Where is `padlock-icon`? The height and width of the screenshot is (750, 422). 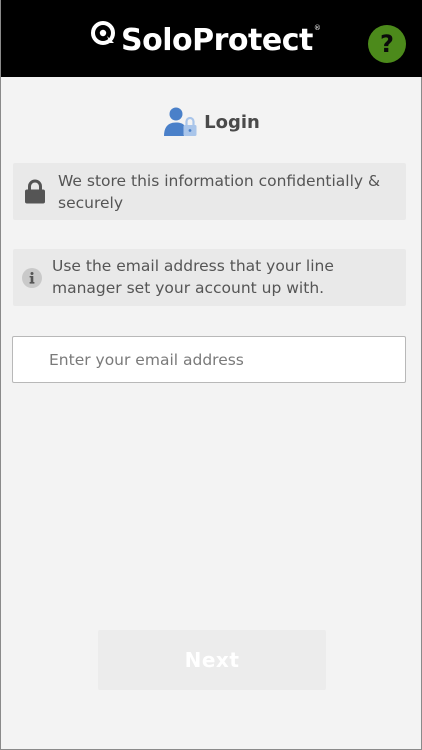
padlock-icon is located at coordinates (35, 191).